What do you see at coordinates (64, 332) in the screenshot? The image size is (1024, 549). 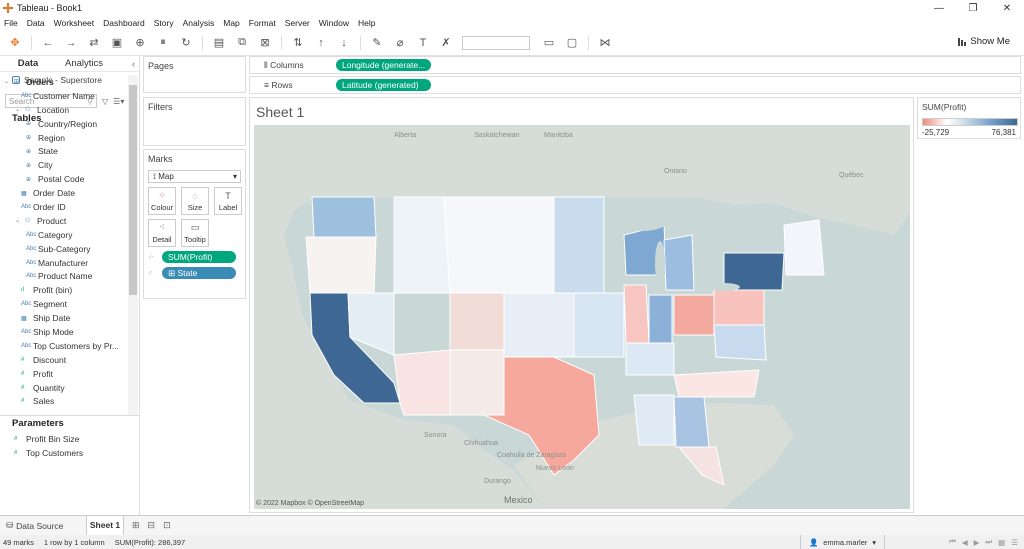 I see `field-item: Abc Ship Mode` at bounding box center [64, 332].